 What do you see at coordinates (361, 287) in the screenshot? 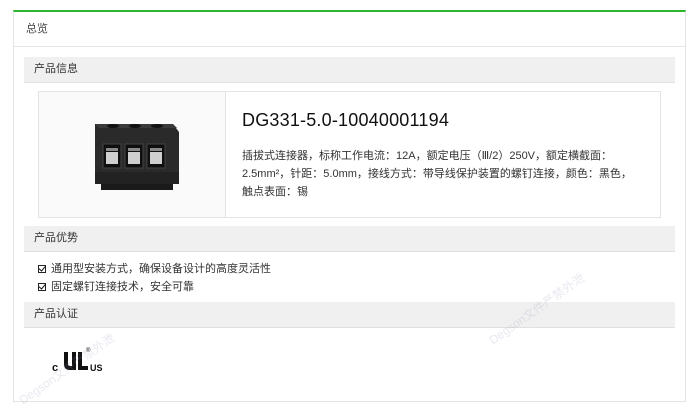
I see `advantage-item: 固定螺钉连接技术，安全可靠` at bounding box center [361, 287].